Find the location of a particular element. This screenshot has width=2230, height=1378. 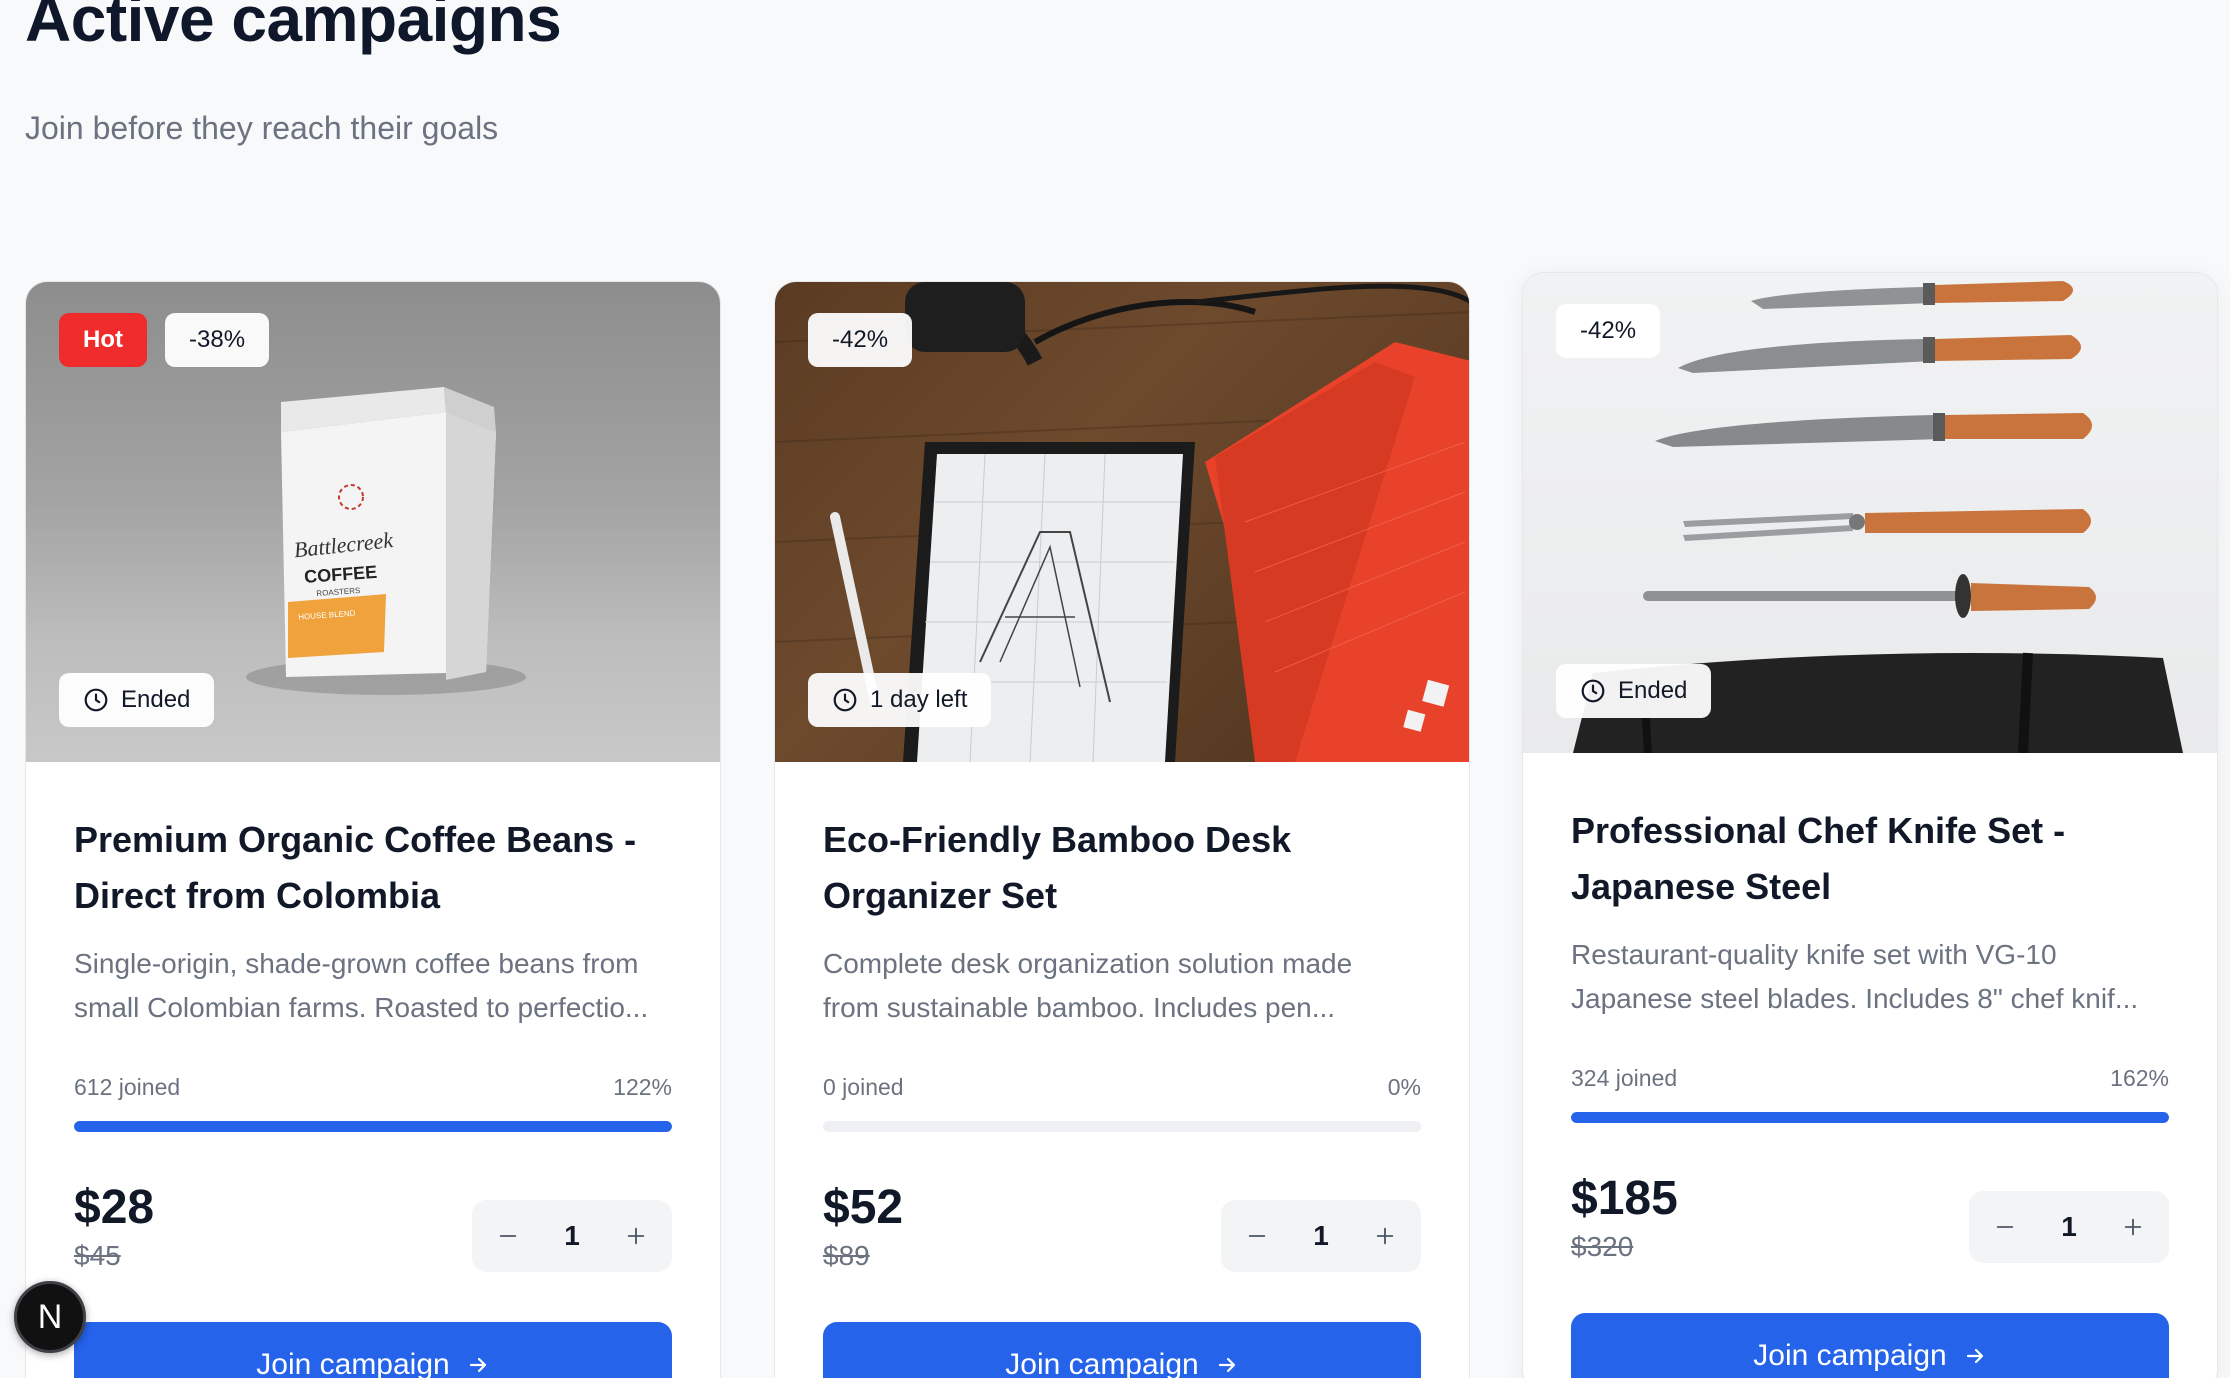

discount-badge: -38% is located at coordinates (217, 340).